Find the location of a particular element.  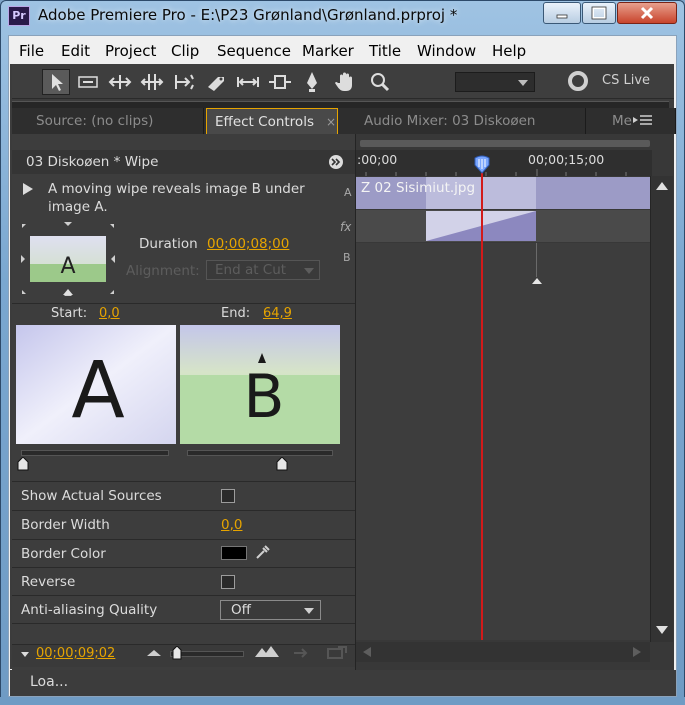

clip-header: 03 Diskoøen * Wipe is located at coordinates (183, 162).